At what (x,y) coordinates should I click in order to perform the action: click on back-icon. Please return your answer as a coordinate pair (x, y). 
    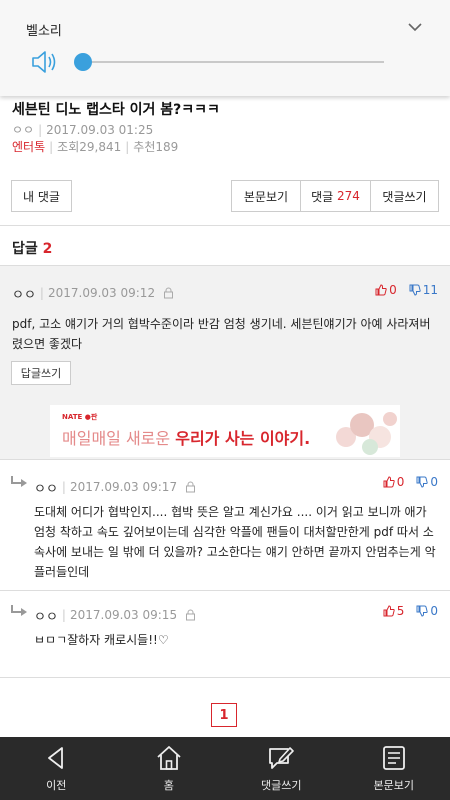
    Looking at the image, I should click on (56, 758).